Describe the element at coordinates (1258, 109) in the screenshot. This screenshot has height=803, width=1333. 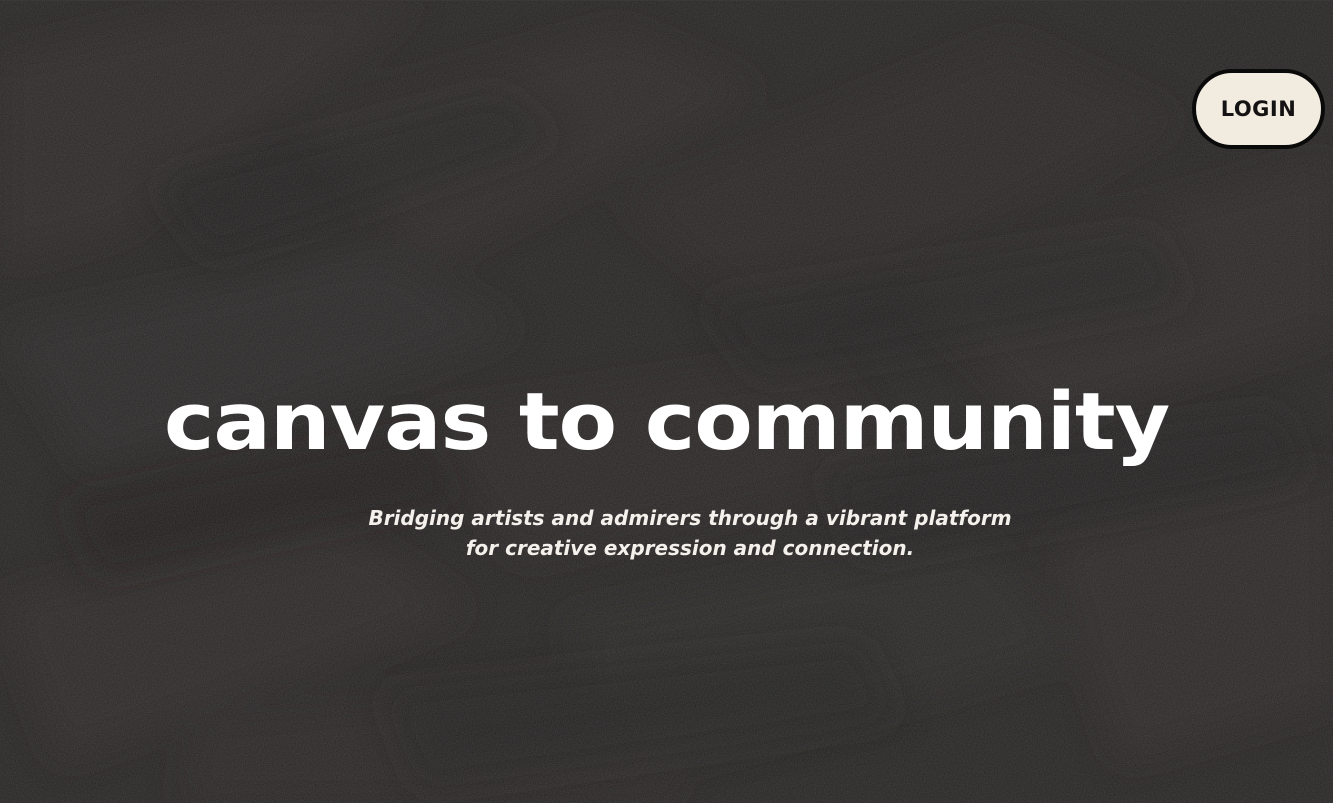
I see `login-button: LOGIN` at that location.